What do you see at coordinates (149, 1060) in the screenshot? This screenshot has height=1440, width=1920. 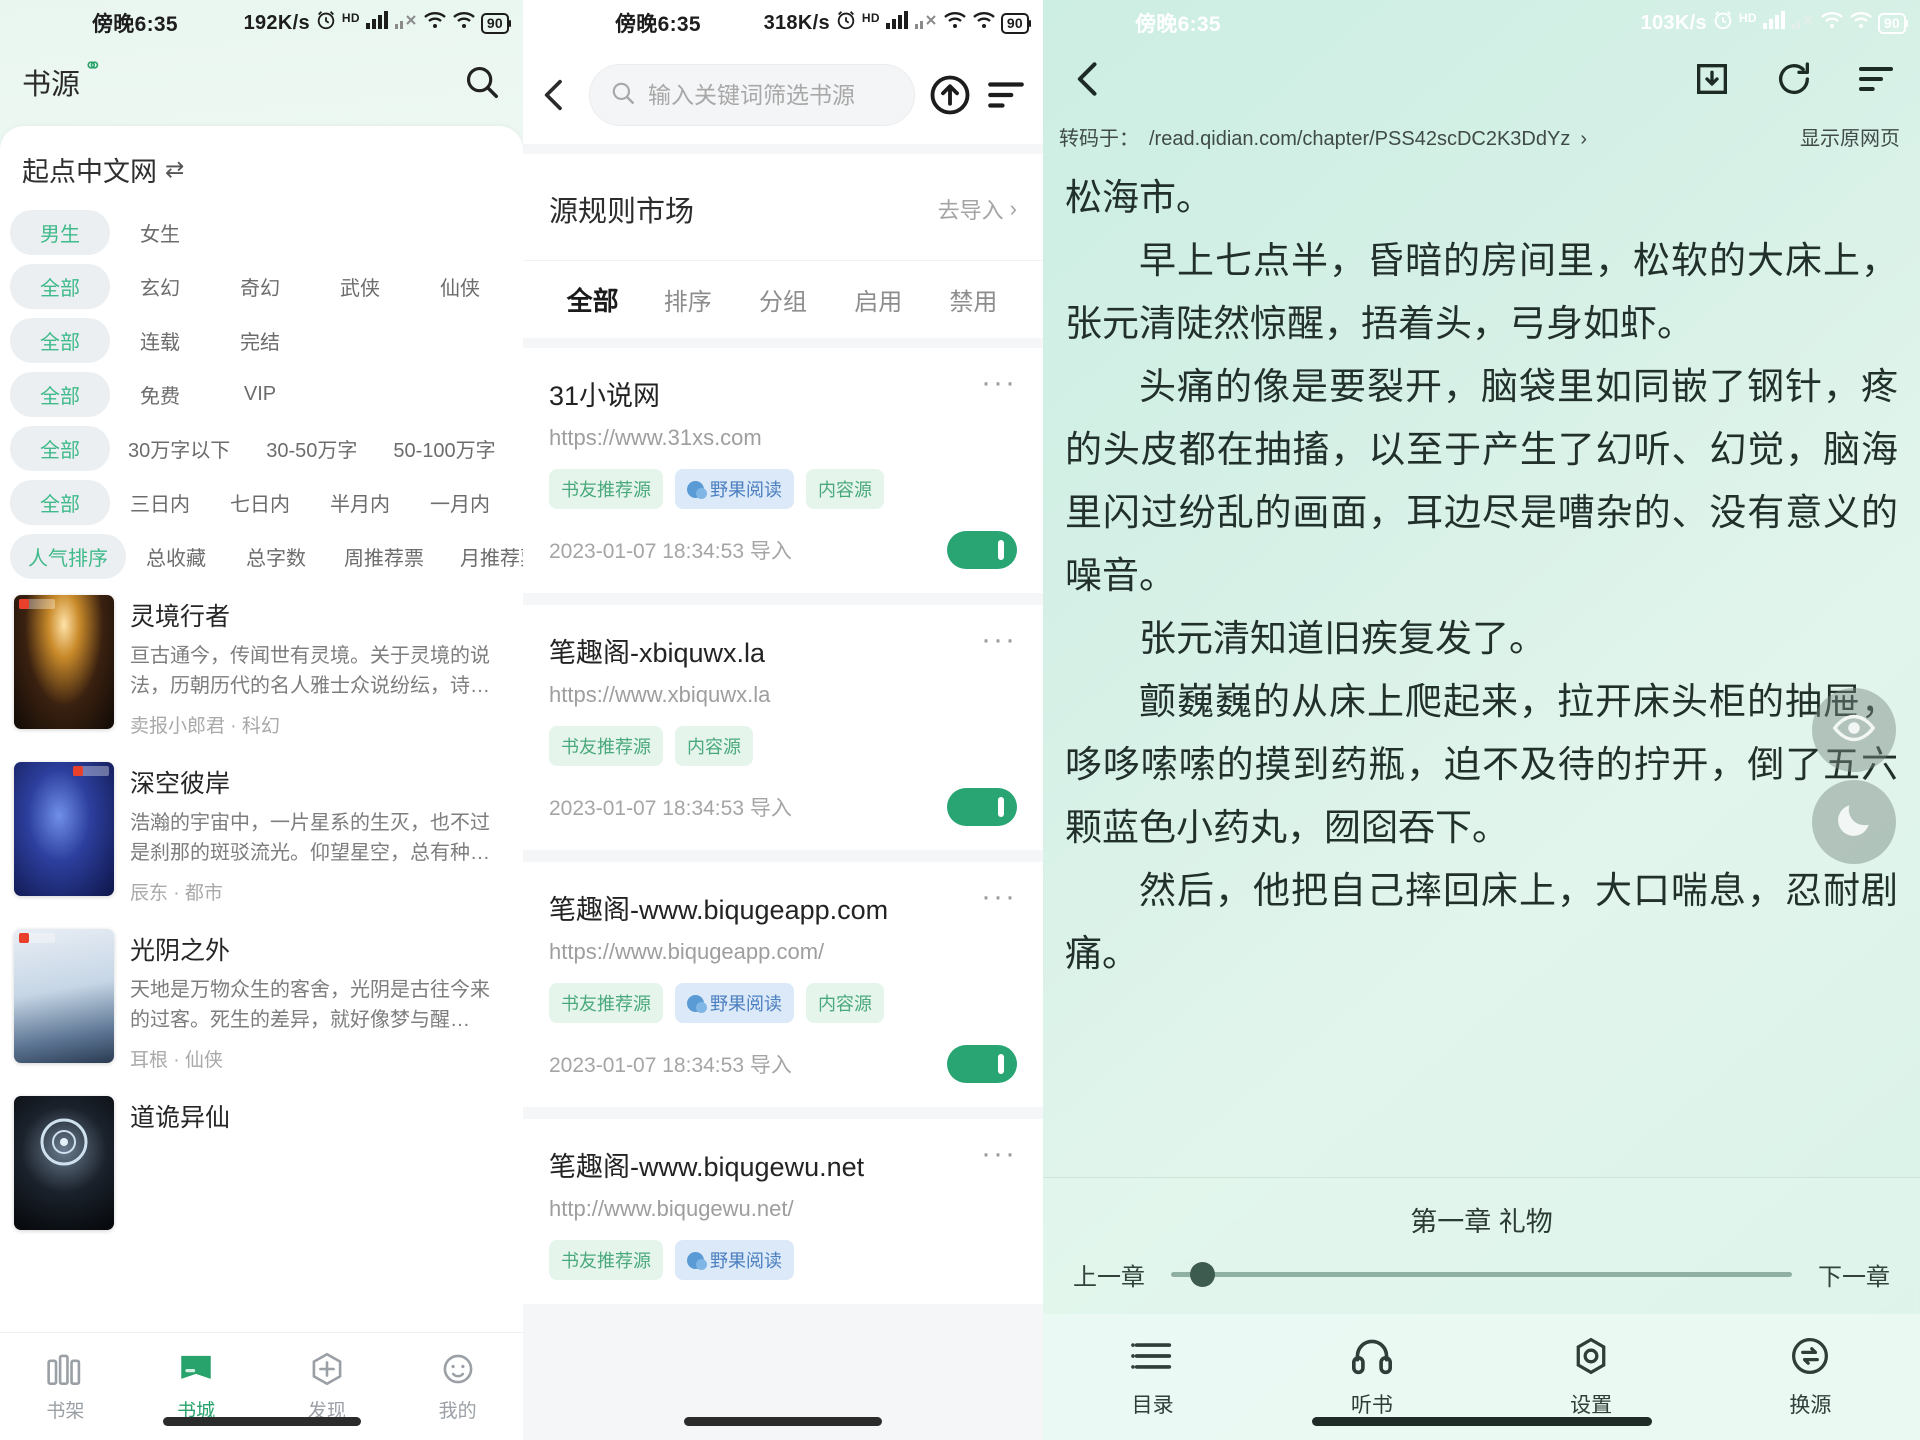 I see `book-author: 耳根` at bounding box center [149, 1060].